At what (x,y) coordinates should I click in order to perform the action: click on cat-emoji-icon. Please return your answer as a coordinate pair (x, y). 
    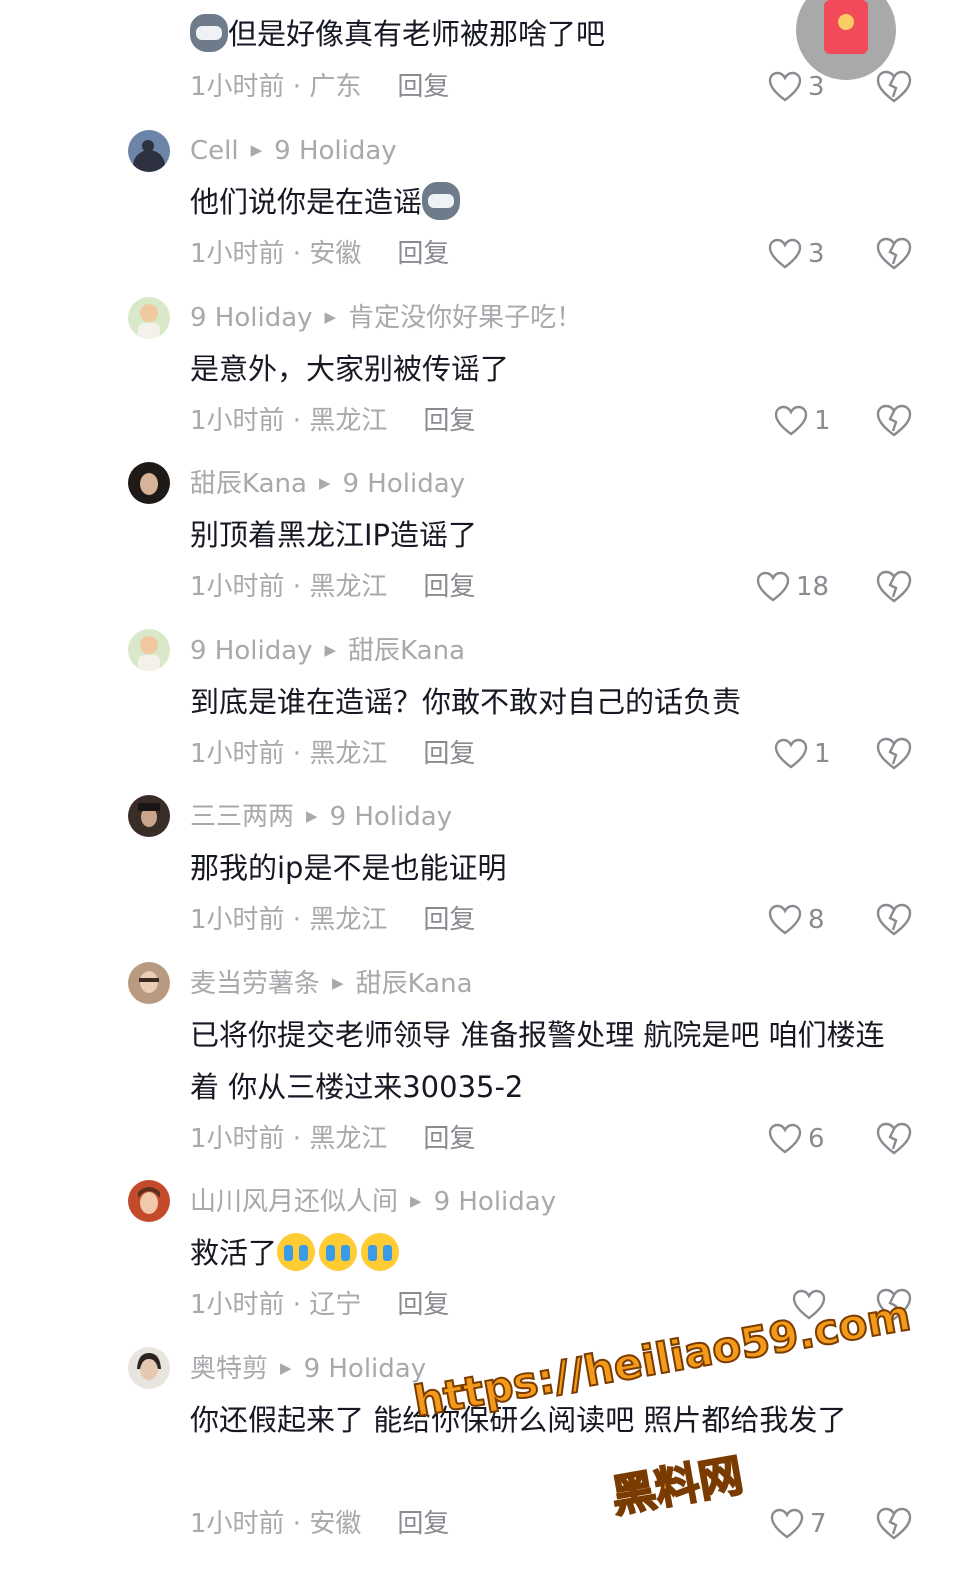
    Looking at the image, I should click on (209, 33).